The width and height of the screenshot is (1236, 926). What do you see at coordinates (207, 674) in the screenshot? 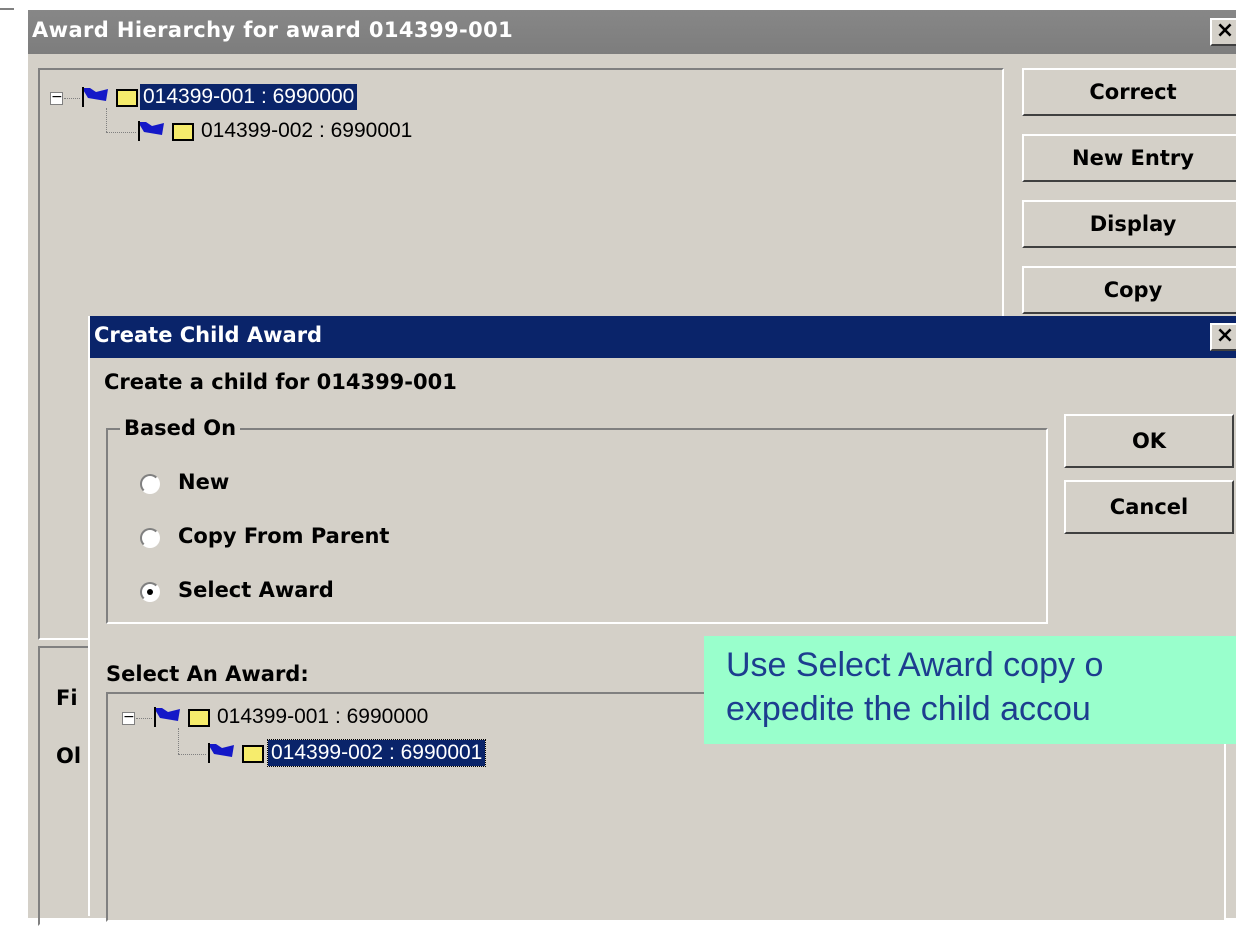
I see `select-award-label: Select An Award:` at bounding box center [207, 674].